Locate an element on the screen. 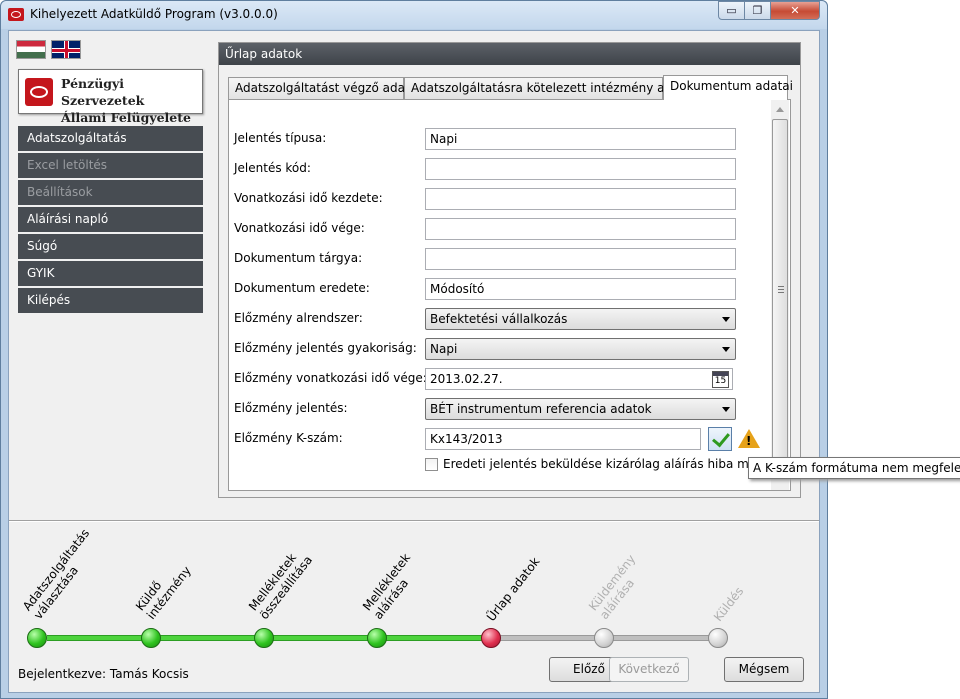  menu-item-excel-letoltes: Excel letöltés is located at coordinates (110, 165).